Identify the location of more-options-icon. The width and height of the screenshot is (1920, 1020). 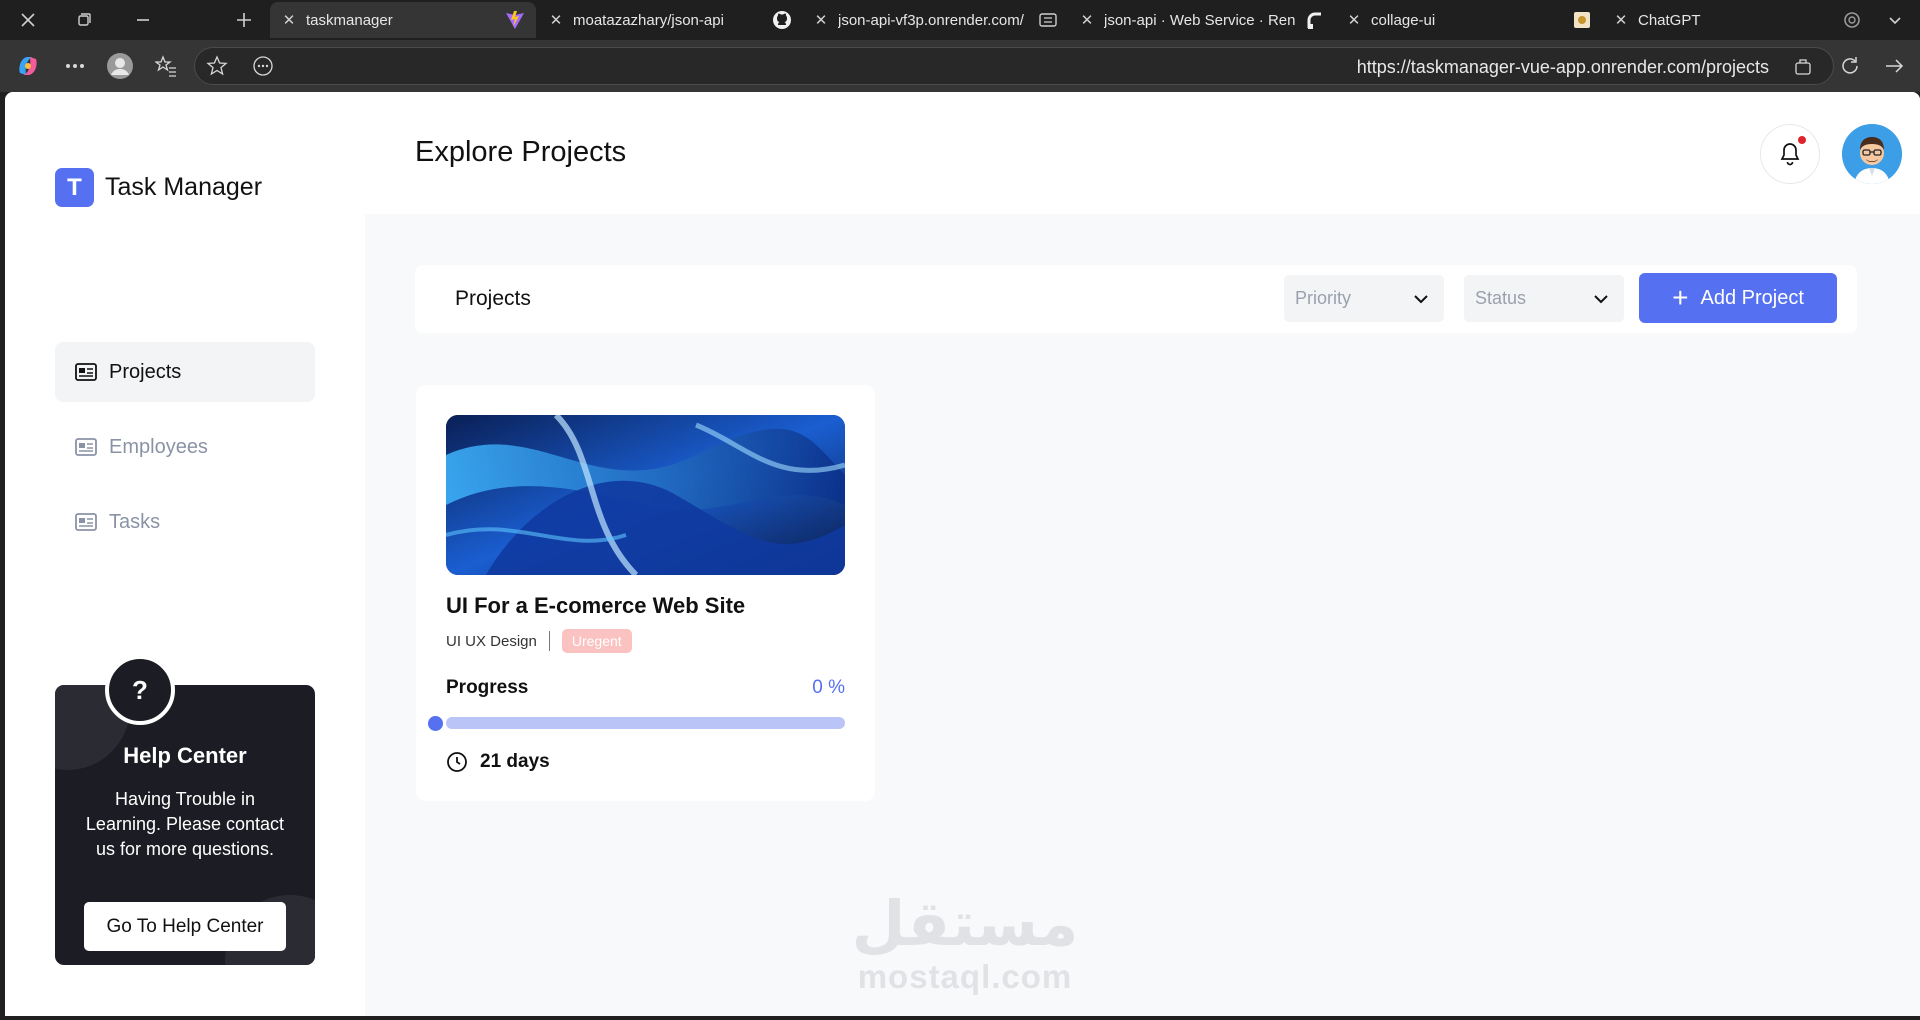
(75, 66).